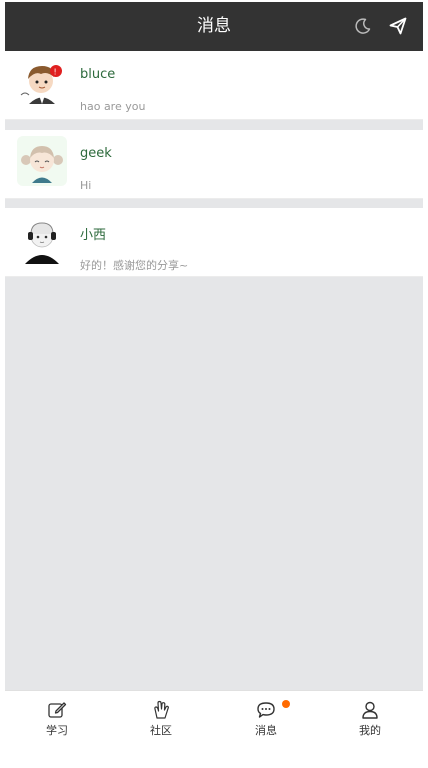  What do you see at coordinates (86, 185) in the screenshot?
I see `message-preview: Hi` at bounding box center [86, 185].